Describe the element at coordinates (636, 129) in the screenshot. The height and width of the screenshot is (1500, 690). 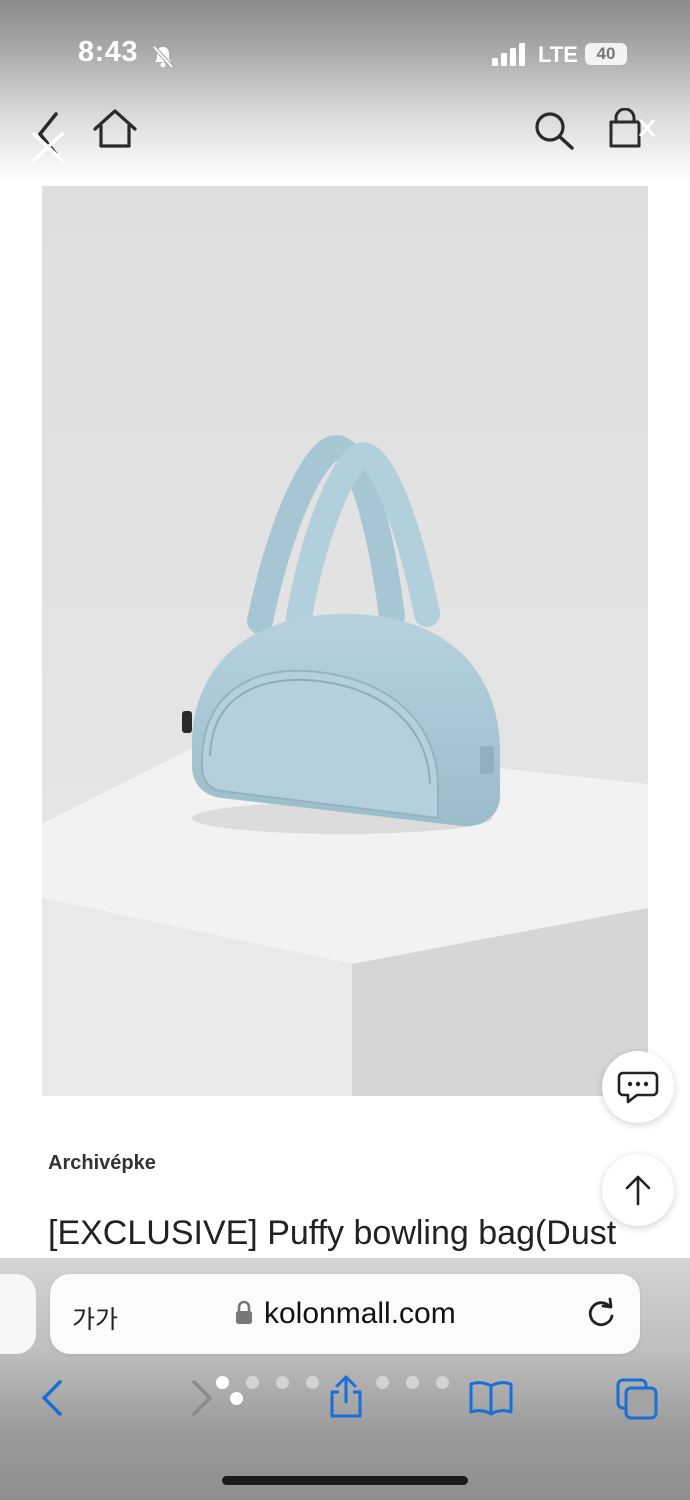
I see `cart-icon` at that location.